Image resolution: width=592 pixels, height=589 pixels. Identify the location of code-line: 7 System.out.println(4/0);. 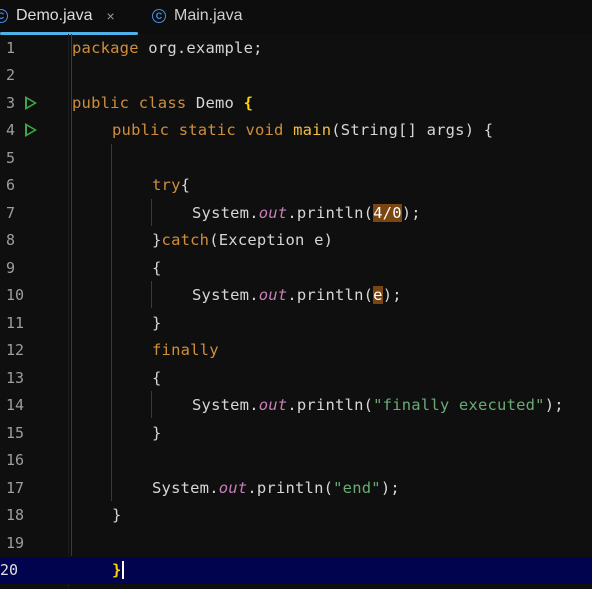
(296, 213).